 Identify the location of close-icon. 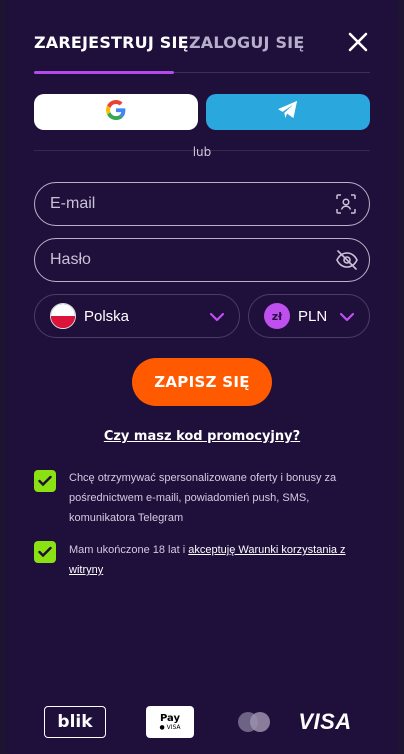
(358, 42).